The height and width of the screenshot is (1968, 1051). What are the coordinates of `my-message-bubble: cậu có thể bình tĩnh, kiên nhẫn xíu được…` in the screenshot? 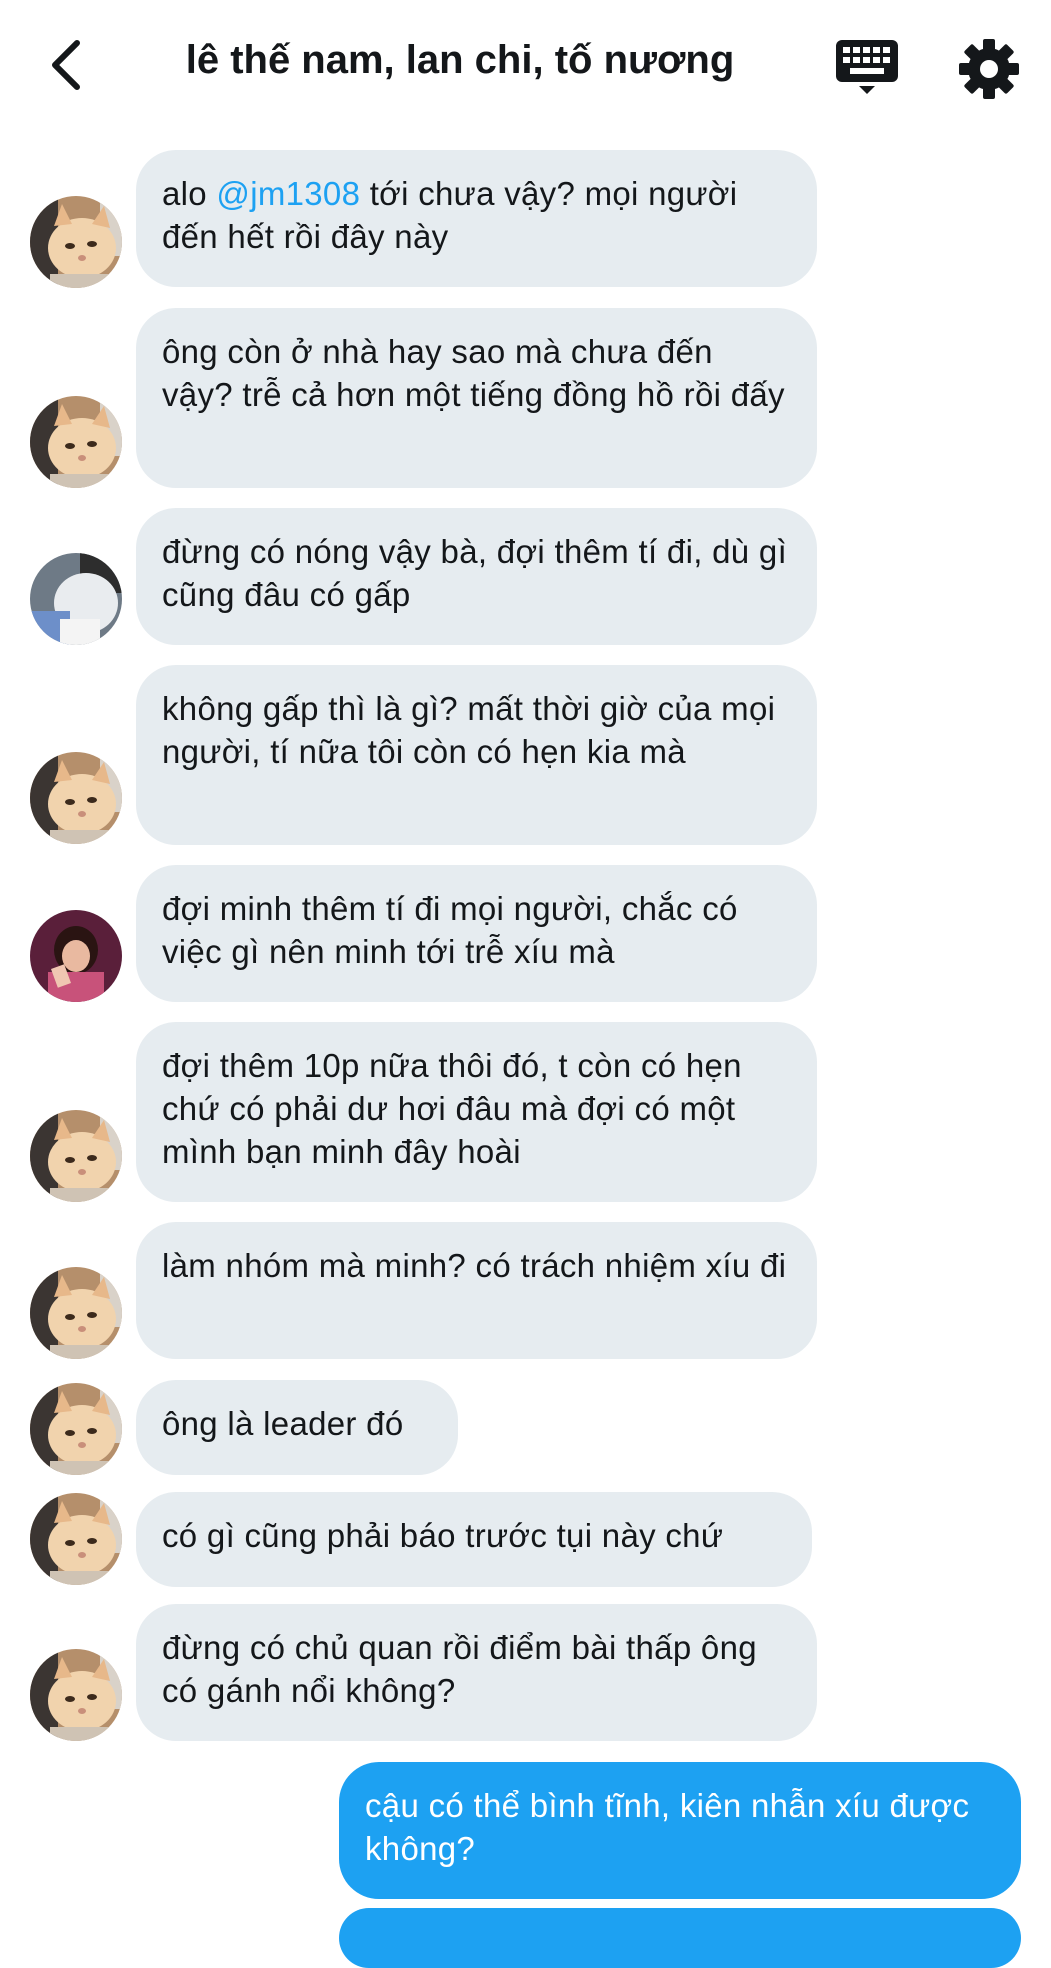 It's located at (680, 1830).